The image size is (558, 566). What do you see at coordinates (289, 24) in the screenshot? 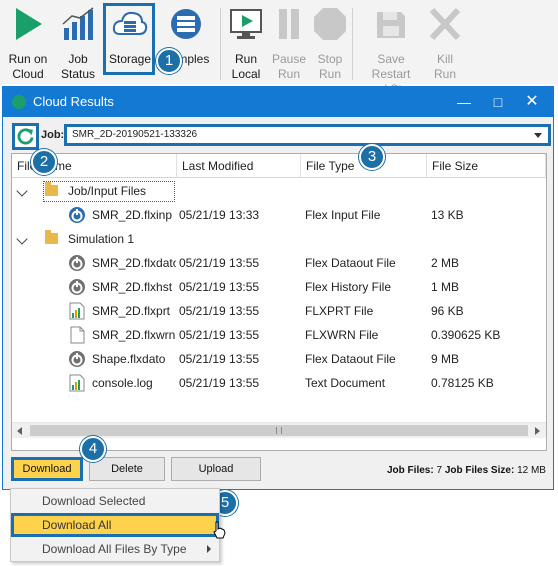
I see `pause-icon` at bounding box center [289, 24].